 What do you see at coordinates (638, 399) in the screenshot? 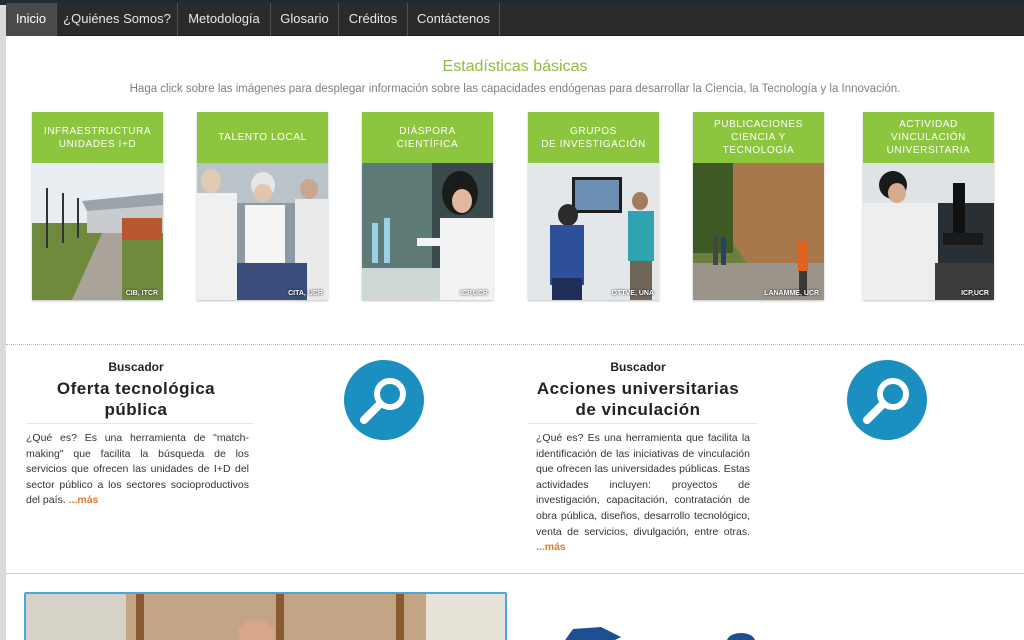
I see `buscador-title-acciones: Acciones universitarias de vinculación` at bounding box center [638, 399].